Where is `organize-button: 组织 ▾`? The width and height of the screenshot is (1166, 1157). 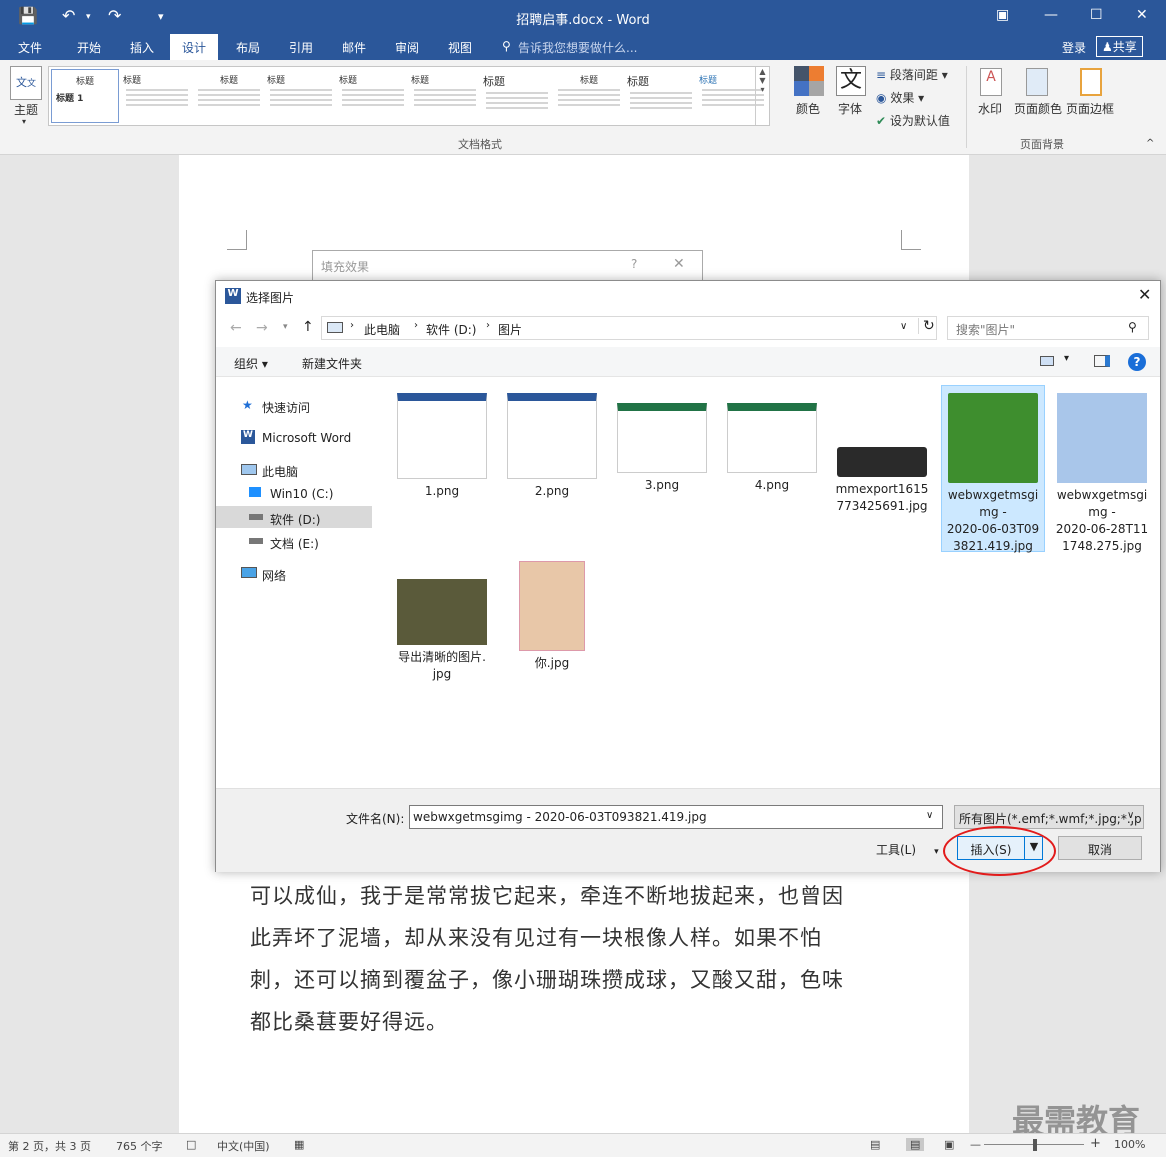
organize-button: 组织 ▾ is located at coordinates (251, 363).